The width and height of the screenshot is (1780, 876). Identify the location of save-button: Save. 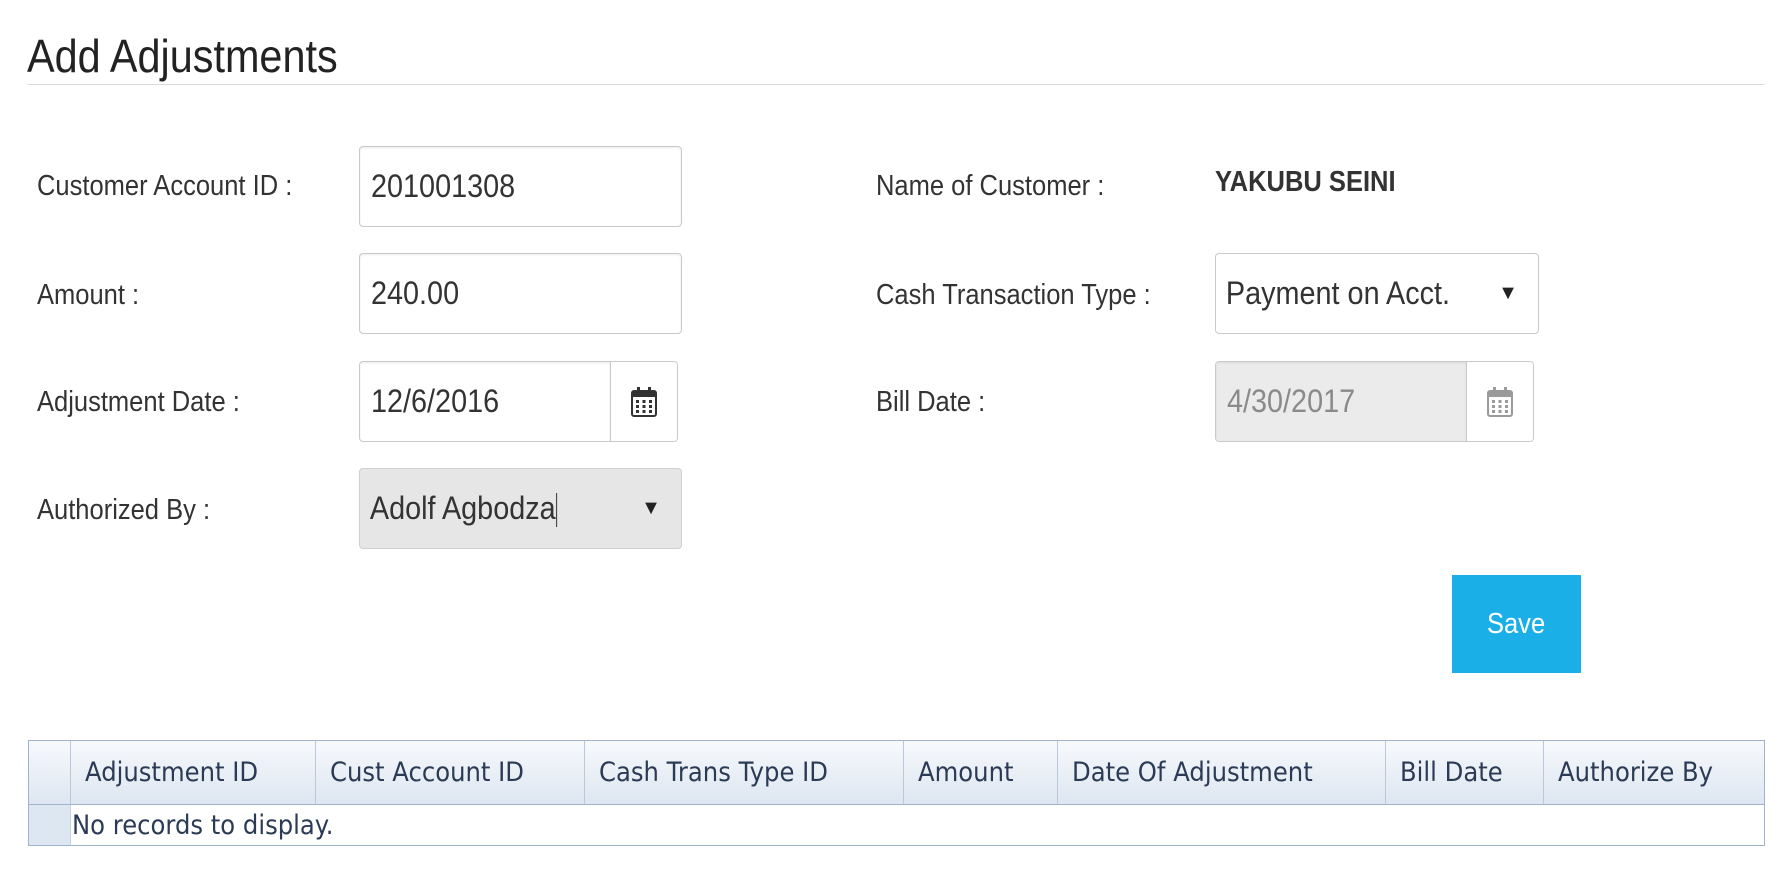
(1516, 624).